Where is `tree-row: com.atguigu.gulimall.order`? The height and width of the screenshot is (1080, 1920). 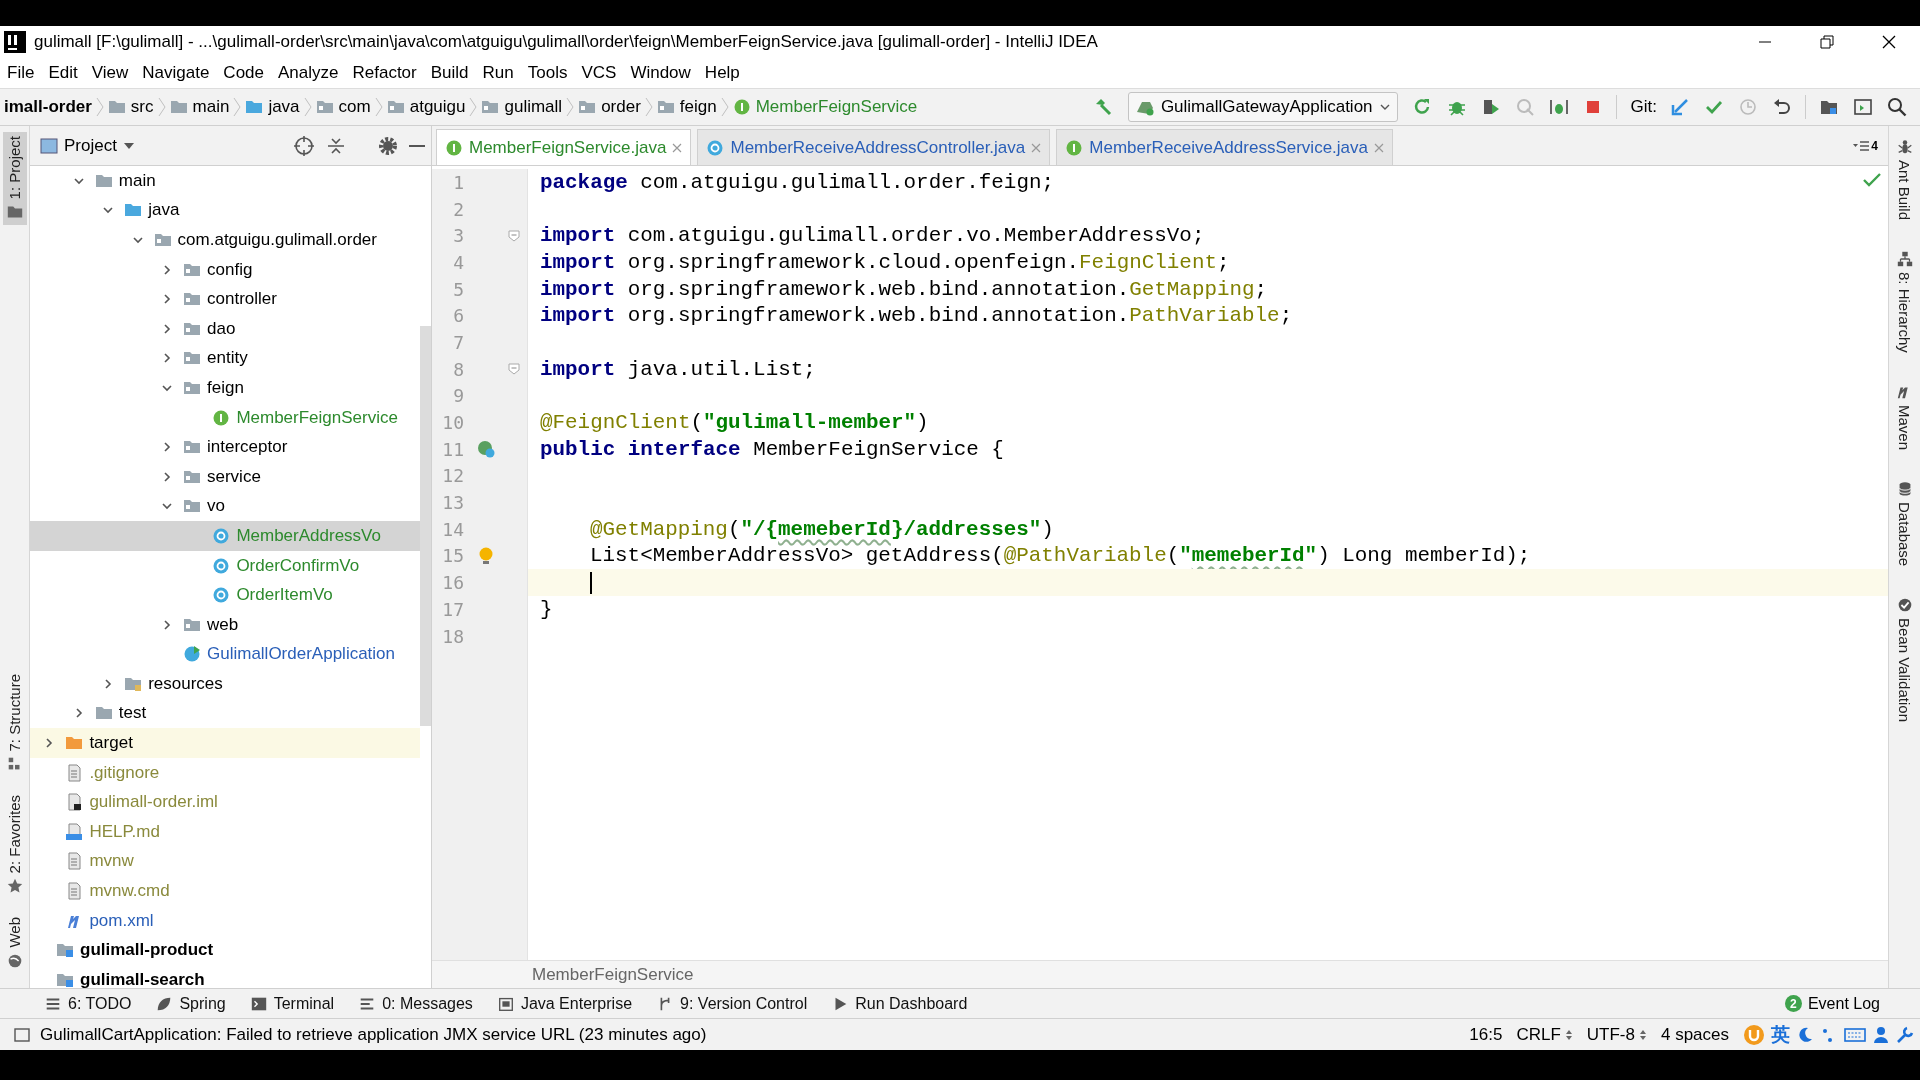 tree-row: com.atguigu.gulimall.order is located at coordinates (225, 240).